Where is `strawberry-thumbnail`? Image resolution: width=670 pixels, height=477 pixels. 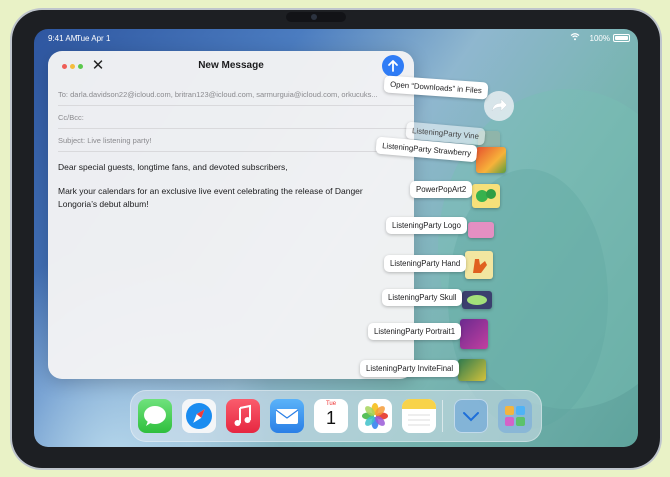 strawberry-thumbnail is located at coordinates (491, 160).